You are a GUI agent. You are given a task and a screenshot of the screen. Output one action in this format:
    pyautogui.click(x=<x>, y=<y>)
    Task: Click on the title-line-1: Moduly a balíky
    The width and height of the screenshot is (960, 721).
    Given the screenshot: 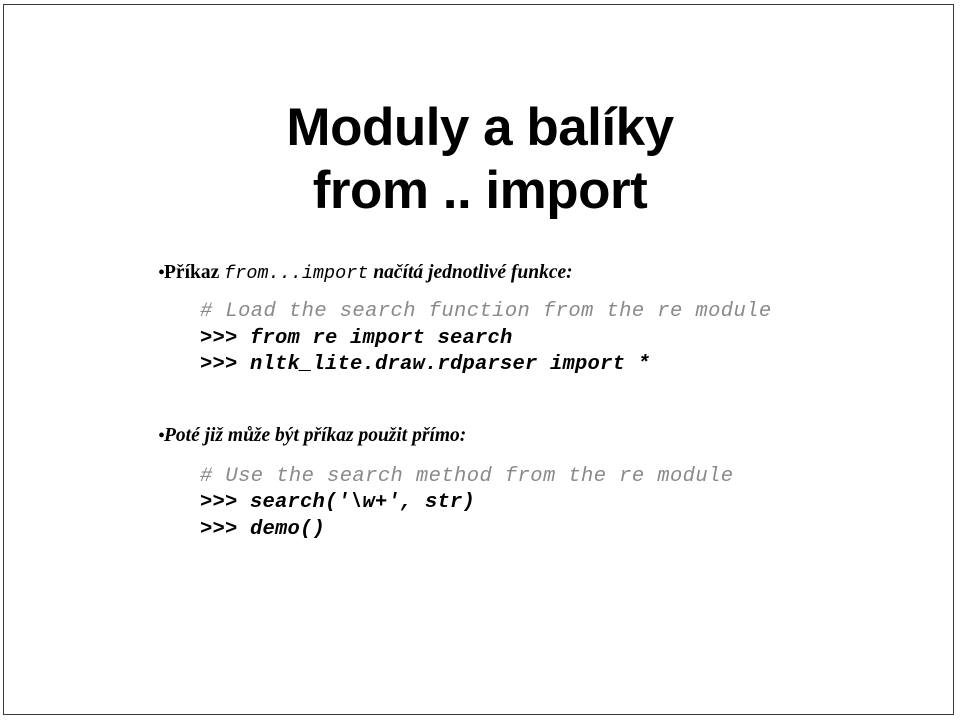 What is the action you would take?
    pyautogui.click(x=480, y=127)
    